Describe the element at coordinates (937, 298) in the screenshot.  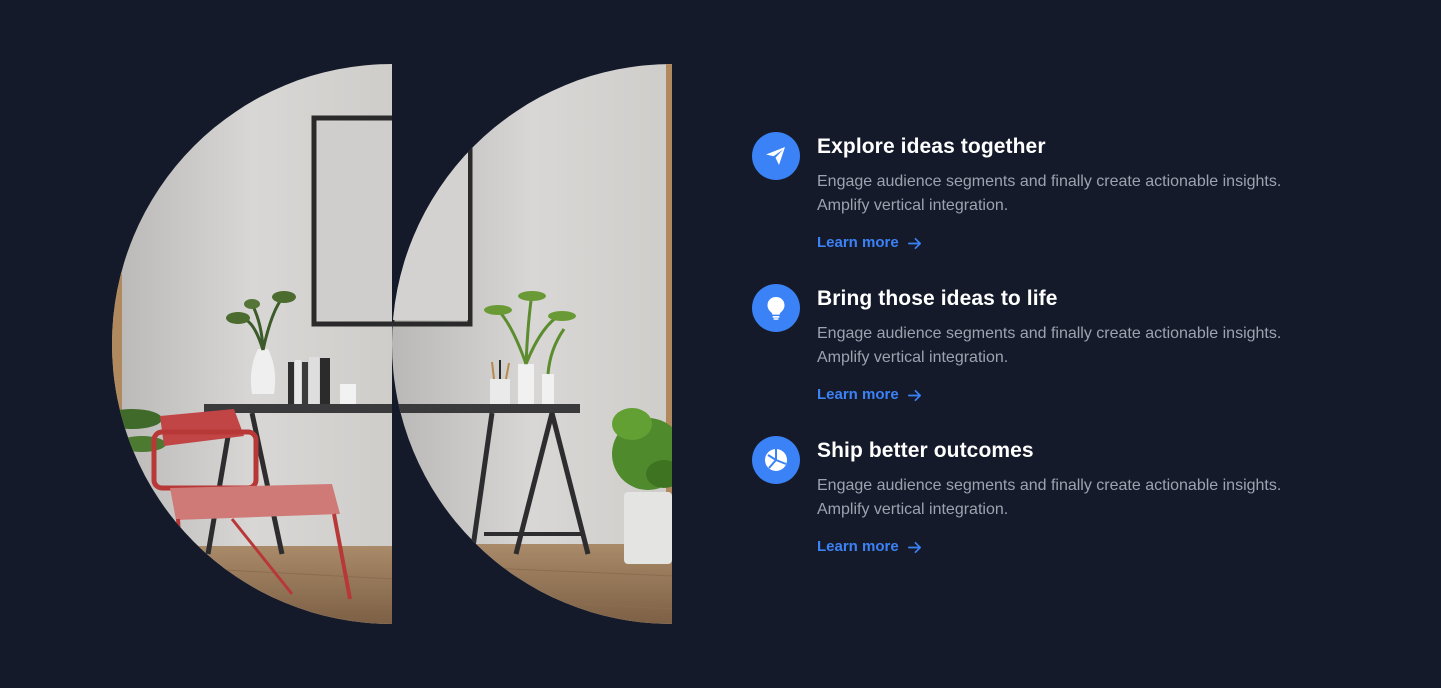
I see `feature-title: Bring those ideas to life` at that location.